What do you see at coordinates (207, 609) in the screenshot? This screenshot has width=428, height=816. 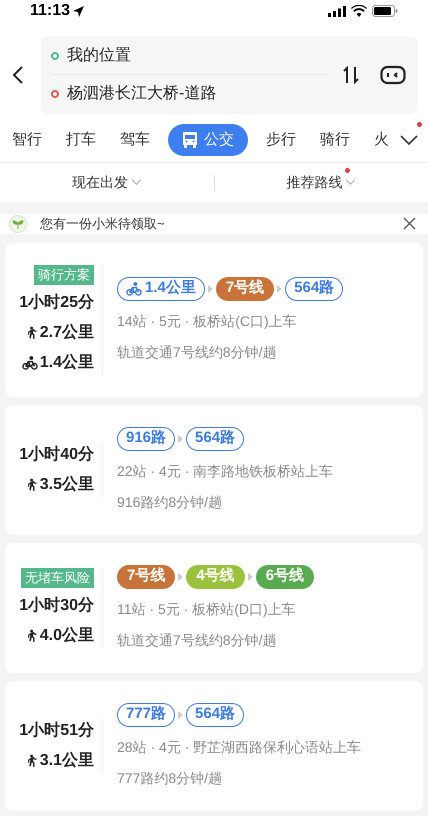 I see `route-info: 11站 · 5元 · 板桥站(D口)上车` at bounding box center [207, 609].